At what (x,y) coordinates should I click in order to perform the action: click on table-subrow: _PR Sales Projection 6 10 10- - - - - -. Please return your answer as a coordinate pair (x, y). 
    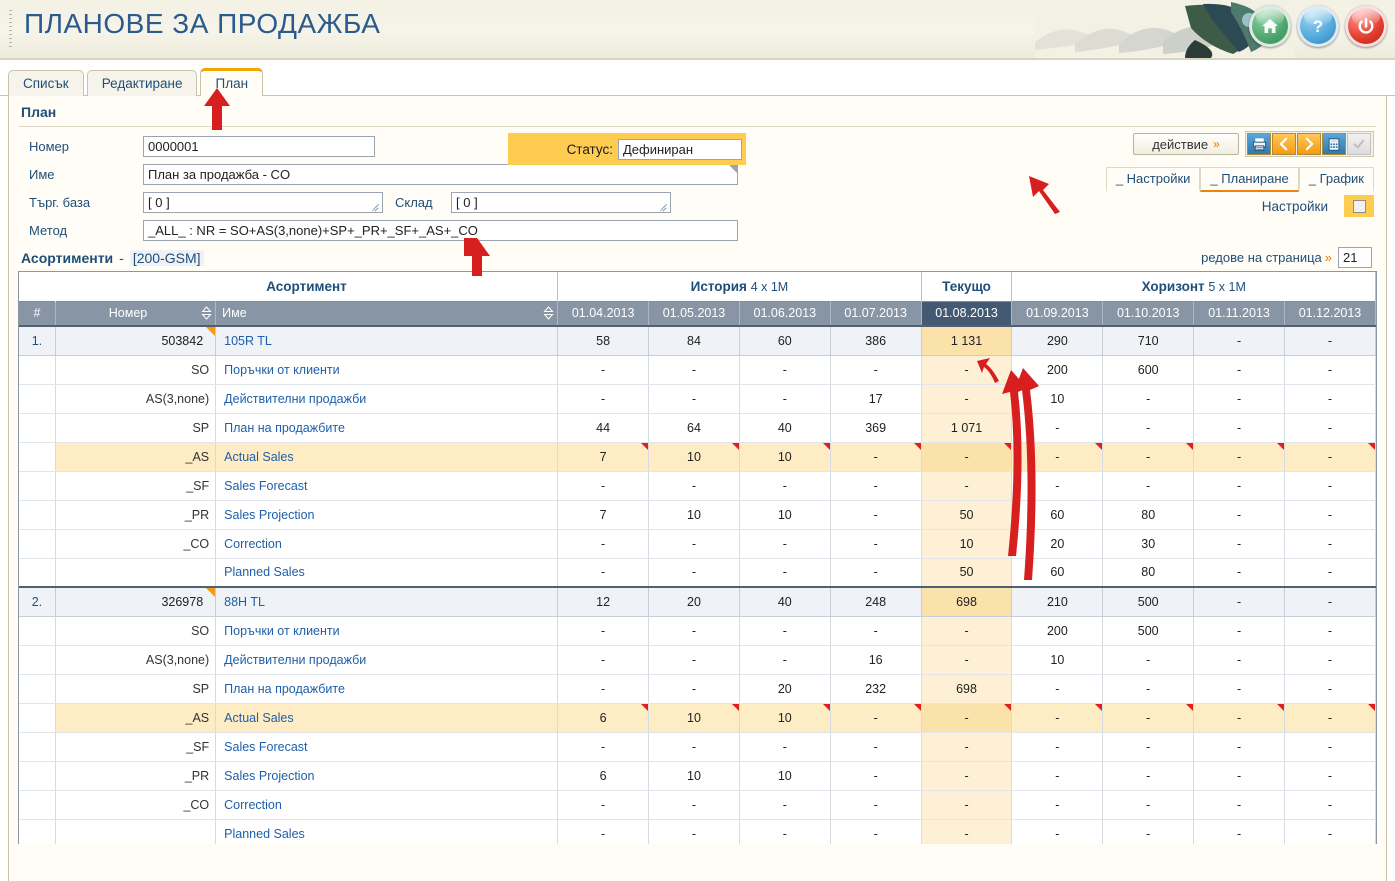
    Looking at the image, I should click on (697, 776).